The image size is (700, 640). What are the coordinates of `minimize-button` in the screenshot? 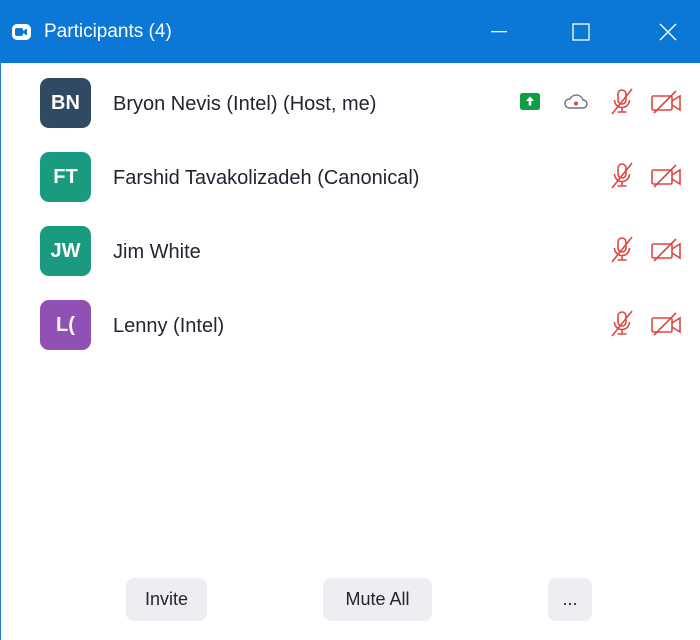 It's located at (499, 31).